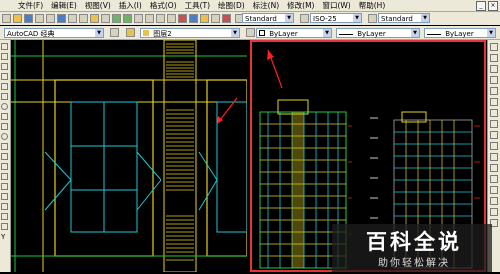 This screenshot has height=274, width=500. Describe the element at coordinates (371, 34) in the screenshot. I see `linetype-value: ByLayer` at that location.